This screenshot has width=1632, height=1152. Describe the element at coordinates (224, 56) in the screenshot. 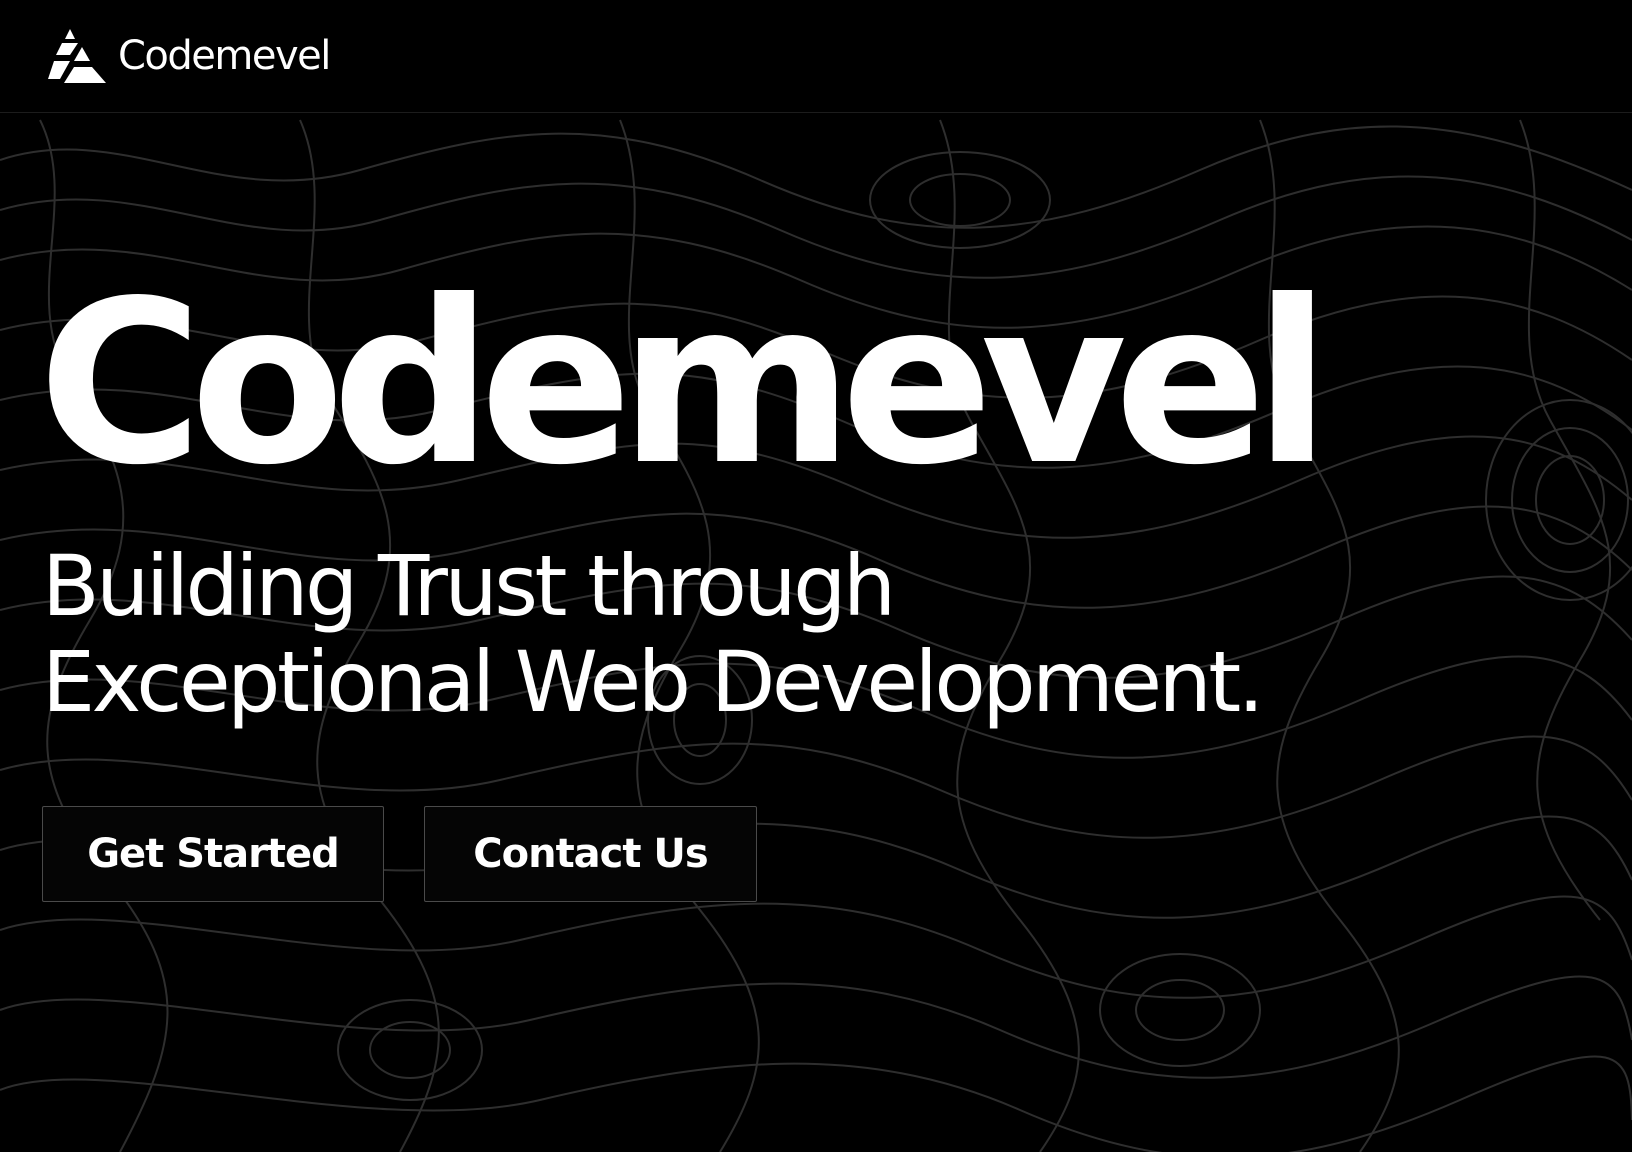

I see `brand-name: Codemevel` at that location.